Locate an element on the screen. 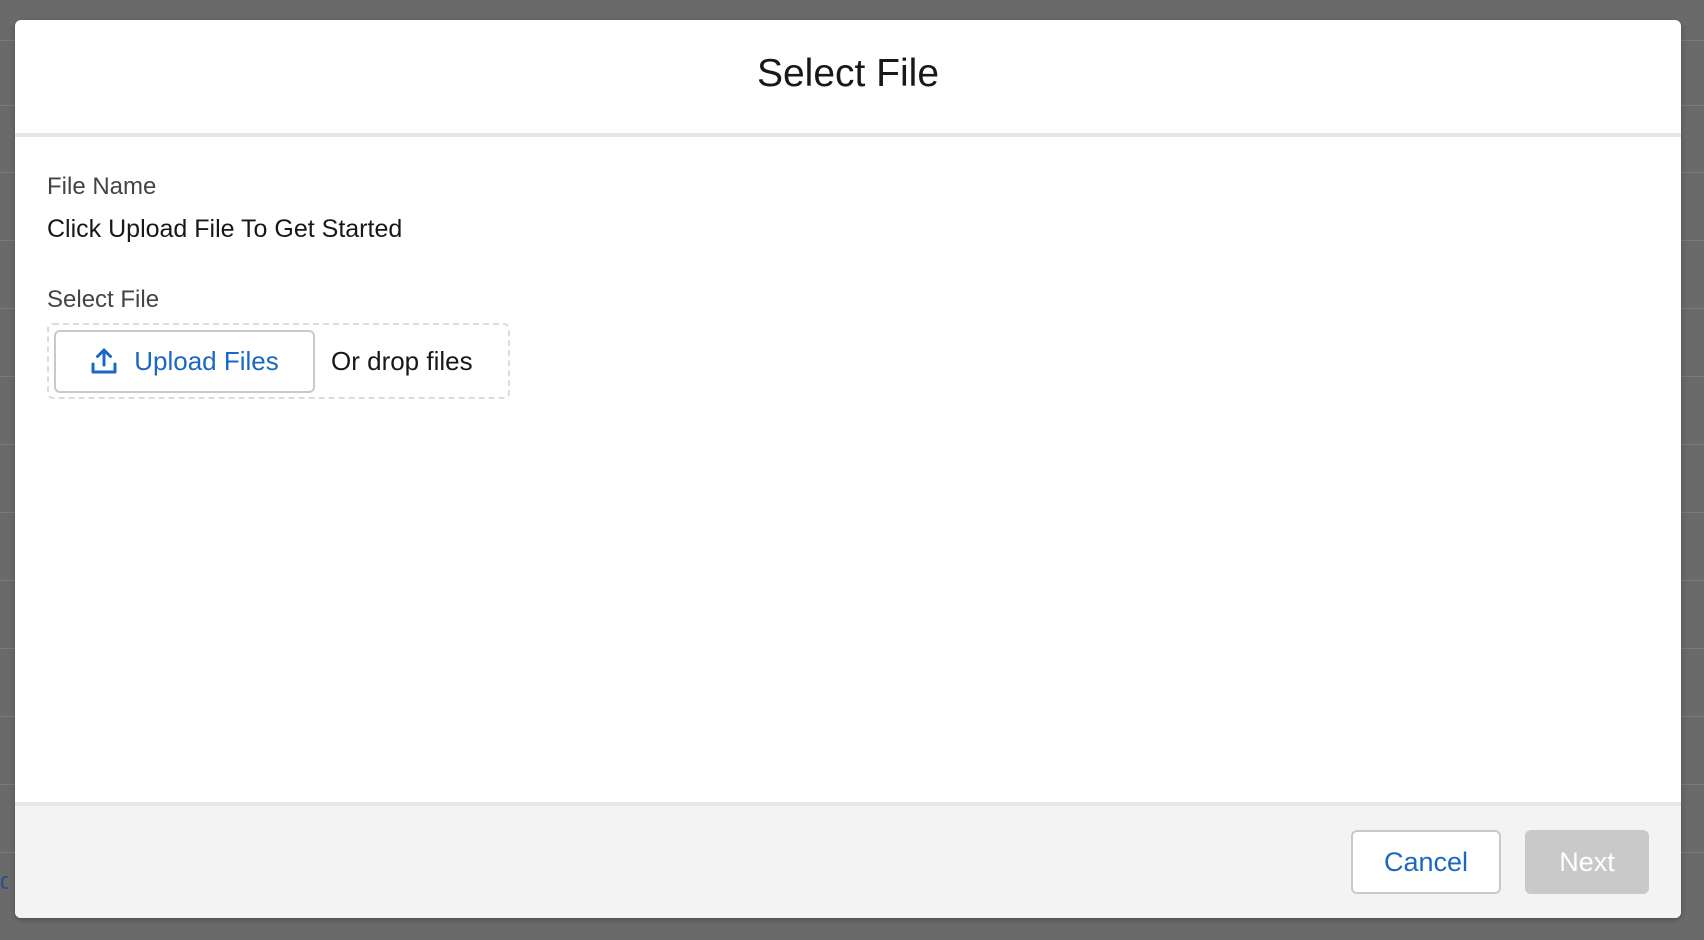 This screenshot has width=1704, height=940. select-file-label: Select File is located at coordinates (103, 299).